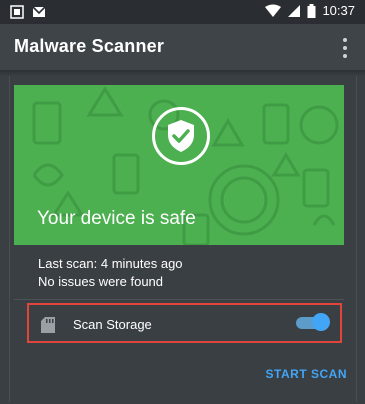 This screenshot has width=365, height=404. Describe the element at coordinates (112, 324) in the screenshot. I see `scan-storage-label: Scan Storage` at that location.